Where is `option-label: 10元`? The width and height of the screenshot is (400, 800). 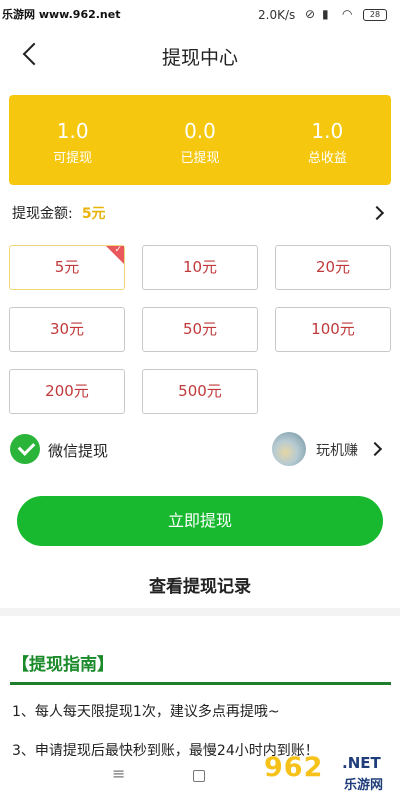 option-label: 10元 is located at coordinates (200, 267).